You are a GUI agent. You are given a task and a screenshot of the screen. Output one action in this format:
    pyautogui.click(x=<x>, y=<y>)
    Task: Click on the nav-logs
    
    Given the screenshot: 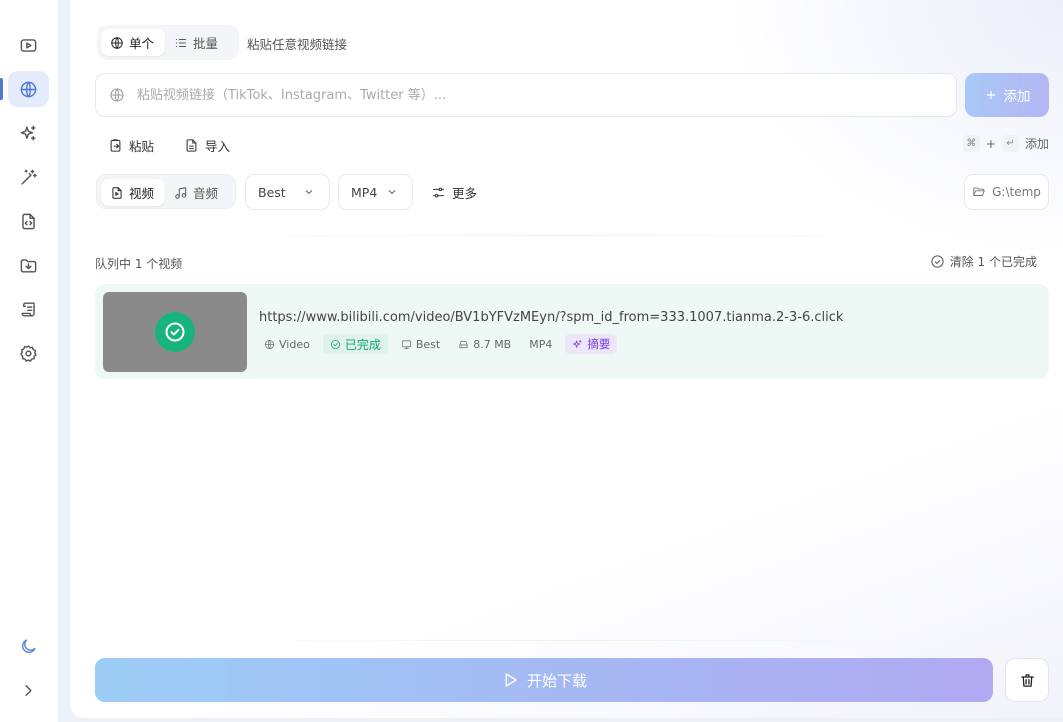 What is the action you would take?
    pyautogui.click(x=28, y=309)
    